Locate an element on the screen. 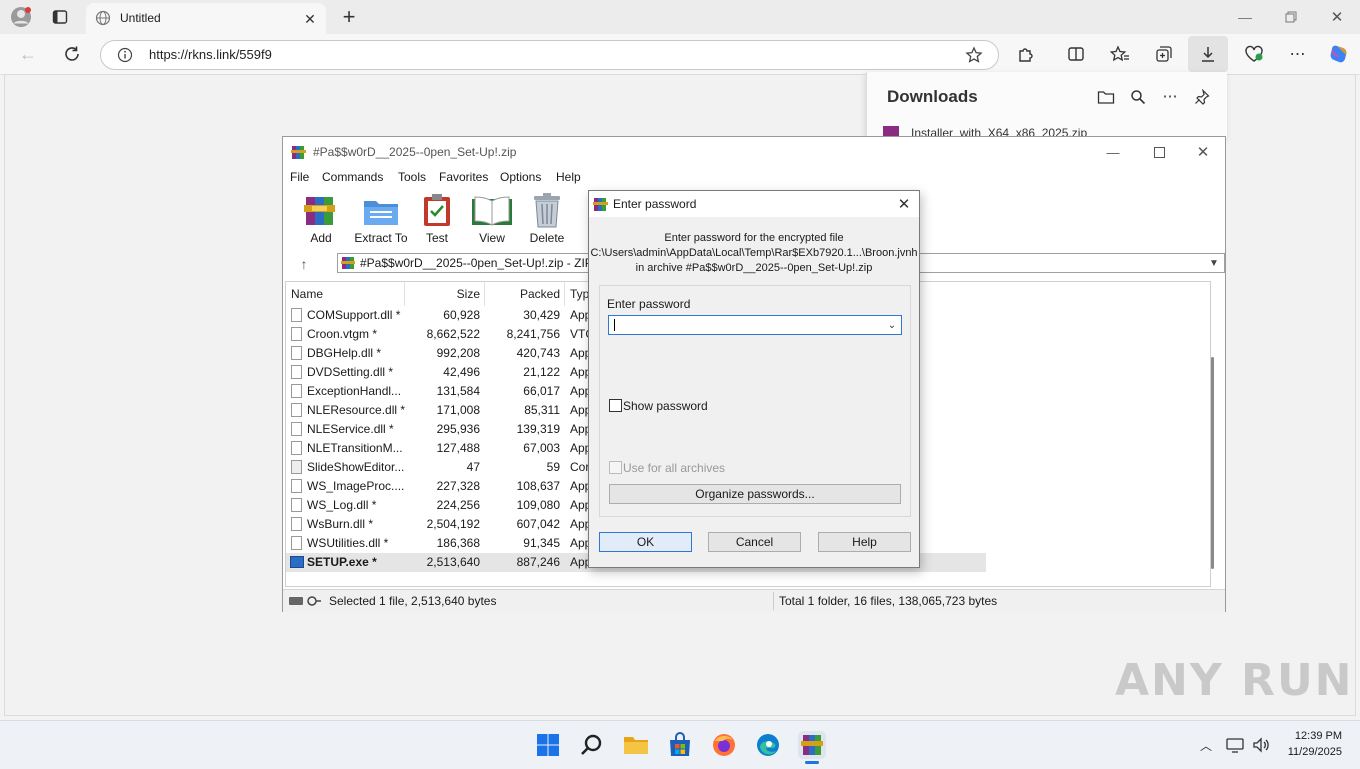  show-password-checkbox is located at coordinates (615, 405).